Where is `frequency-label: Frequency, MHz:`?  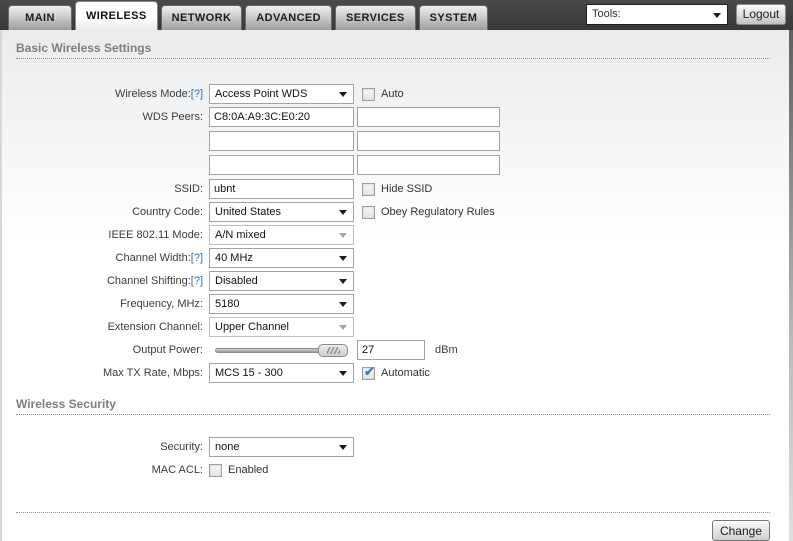
frequency-label: Frequency, MHz: is located at coordinates (161, 304).